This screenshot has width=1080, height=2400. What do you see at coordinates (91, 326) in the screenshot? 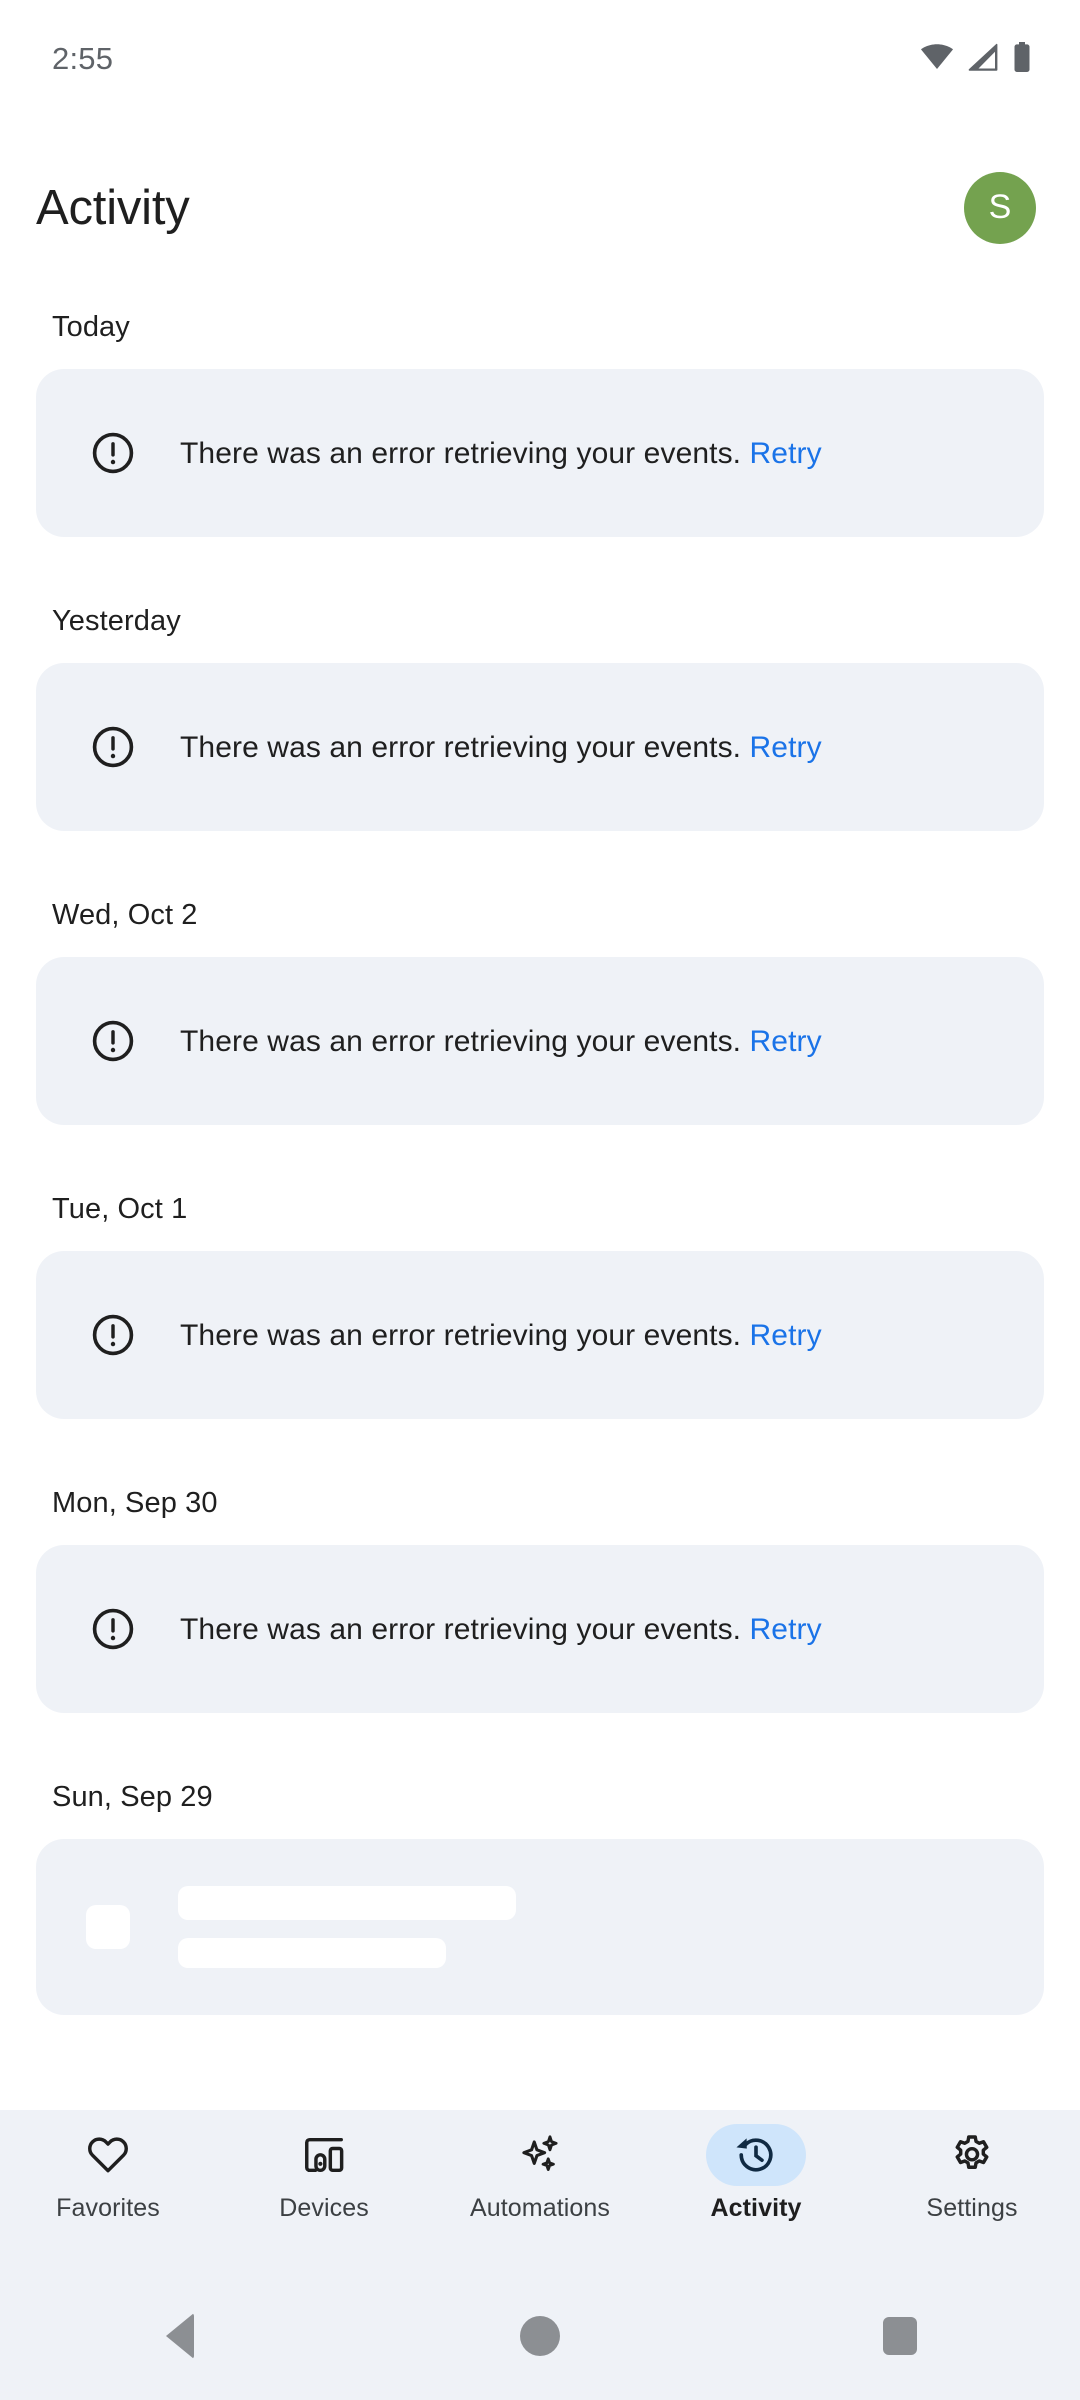
I see `day-label: Today` at bounding box center [91, 326].